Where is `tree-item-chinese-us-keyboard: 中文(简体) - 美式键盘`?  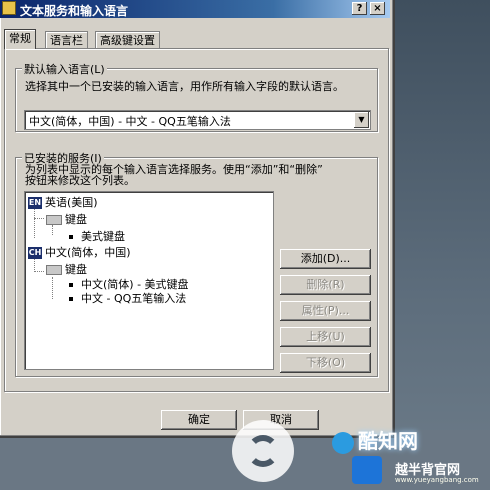 tree-item-chinese-us-keyboard: 中文(简体) - 美式键盘 is located at coordinates (129, 284).